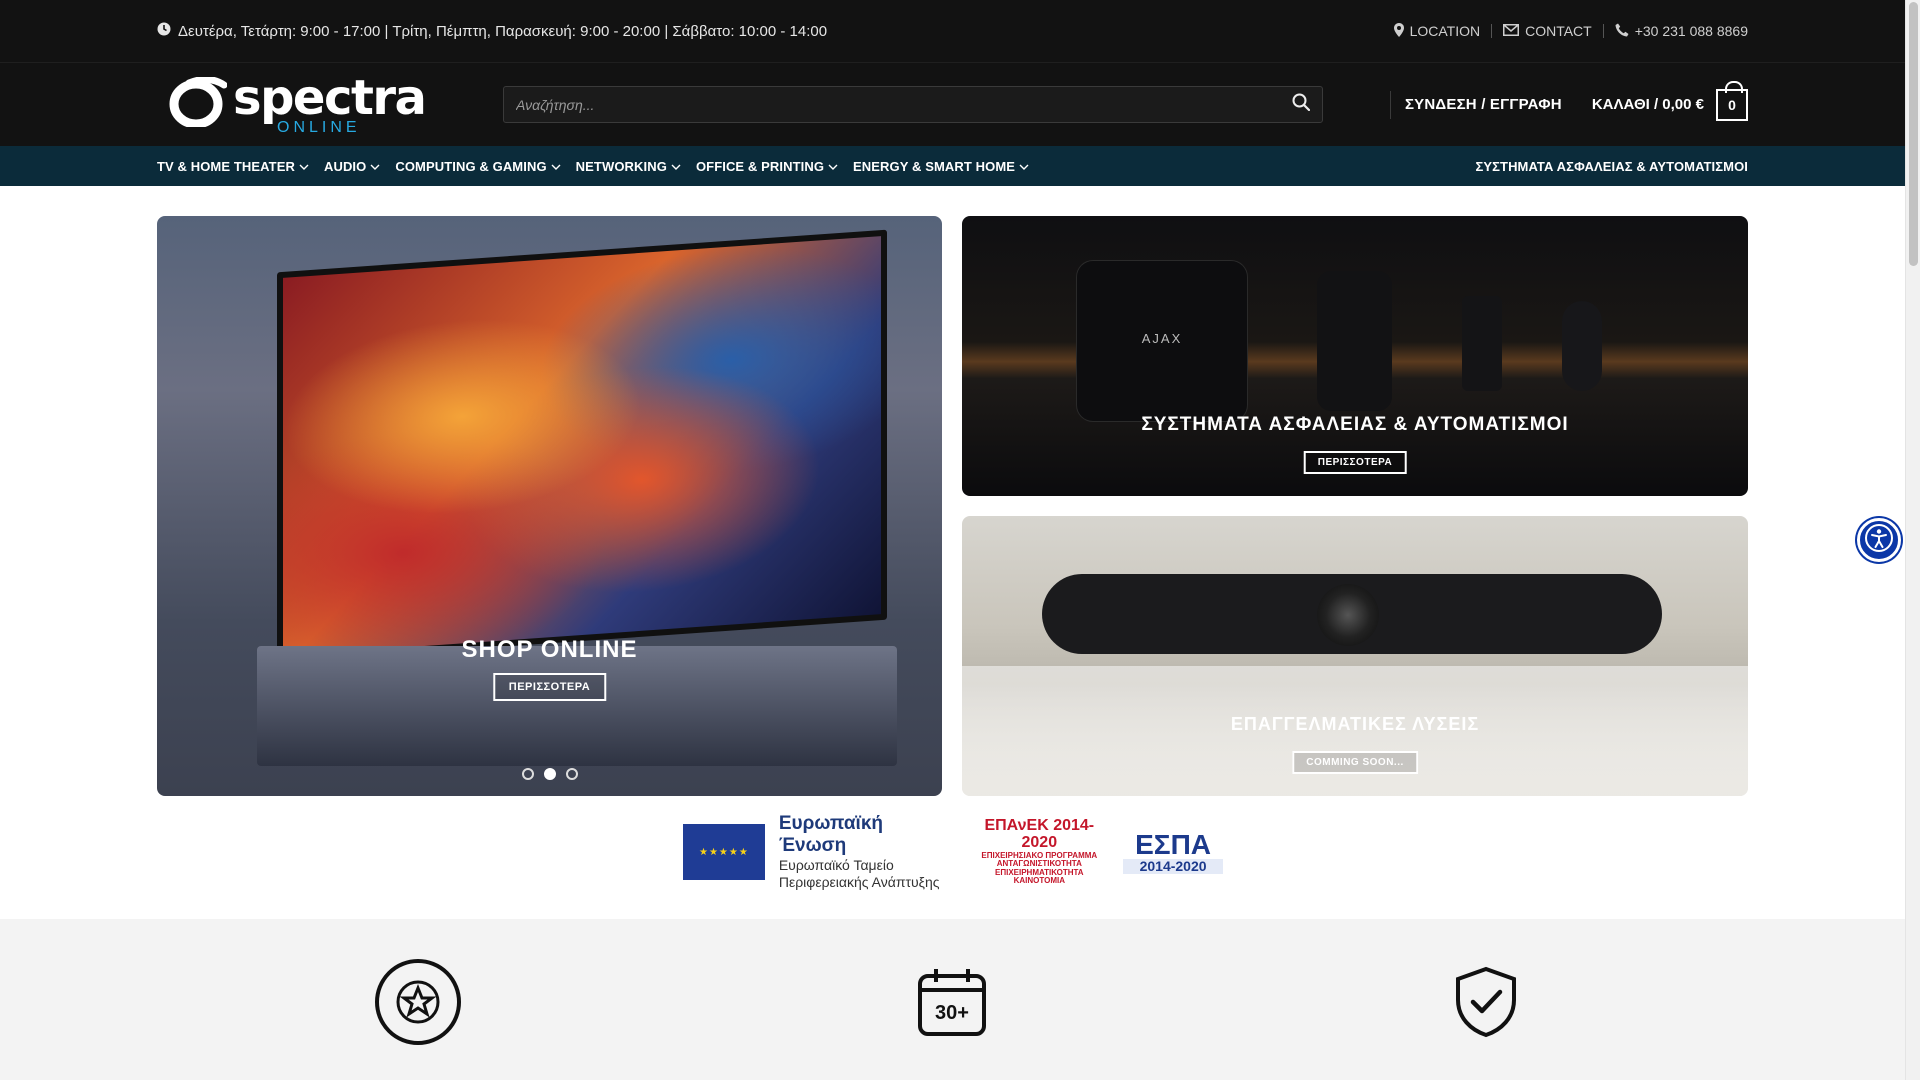 Image resolution: width=1920 pixels, height=1080 pixels. Describe the element at coordinates (724, 852) in the screenshot. I see `eu-flag-icon: ★★★★★` at that location.